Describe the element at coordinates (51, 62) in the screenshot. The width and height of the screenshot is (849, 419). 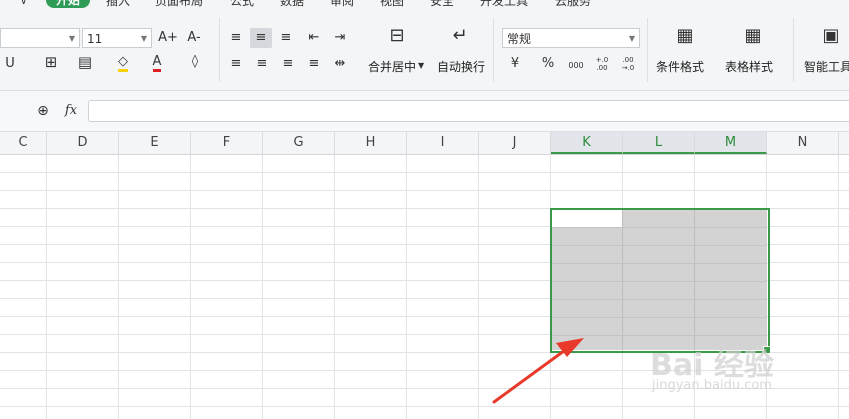
I see `borders-icon: ⊞` at that location.